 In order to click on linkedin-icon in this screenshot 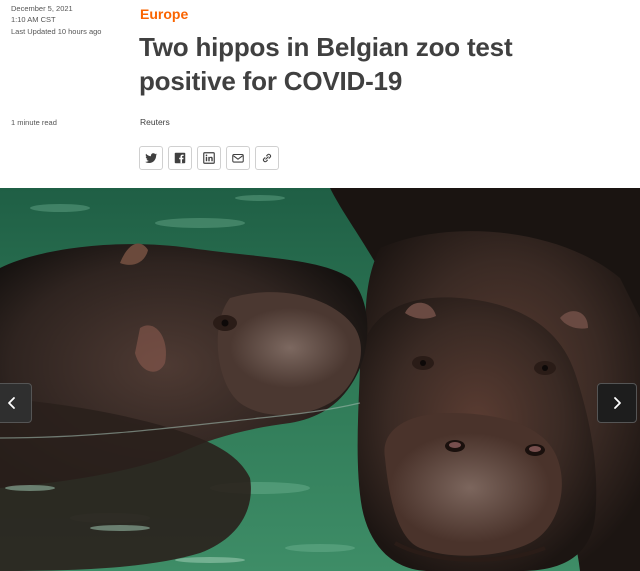, I will do `click(209, 158)`.